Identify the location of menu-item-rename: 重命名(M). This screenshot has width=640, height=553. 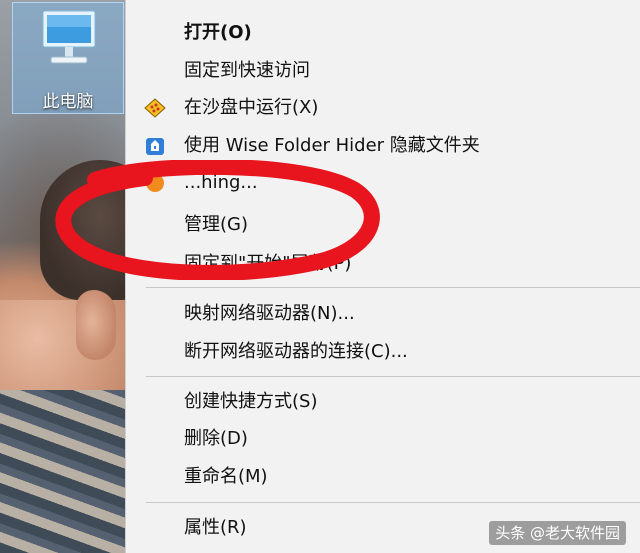
(383, 477).